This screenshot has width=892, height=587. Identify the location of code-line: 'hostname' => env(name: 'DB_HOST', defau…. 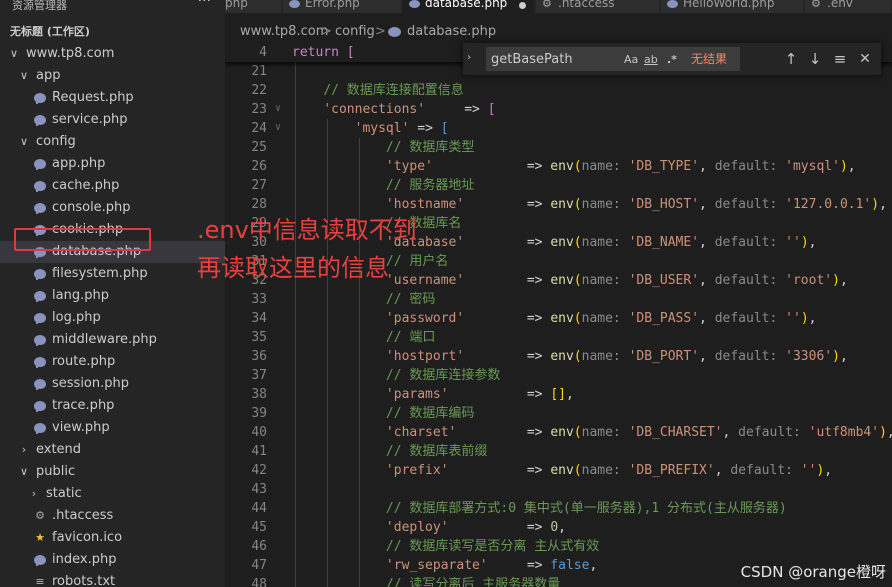
(636, 204).